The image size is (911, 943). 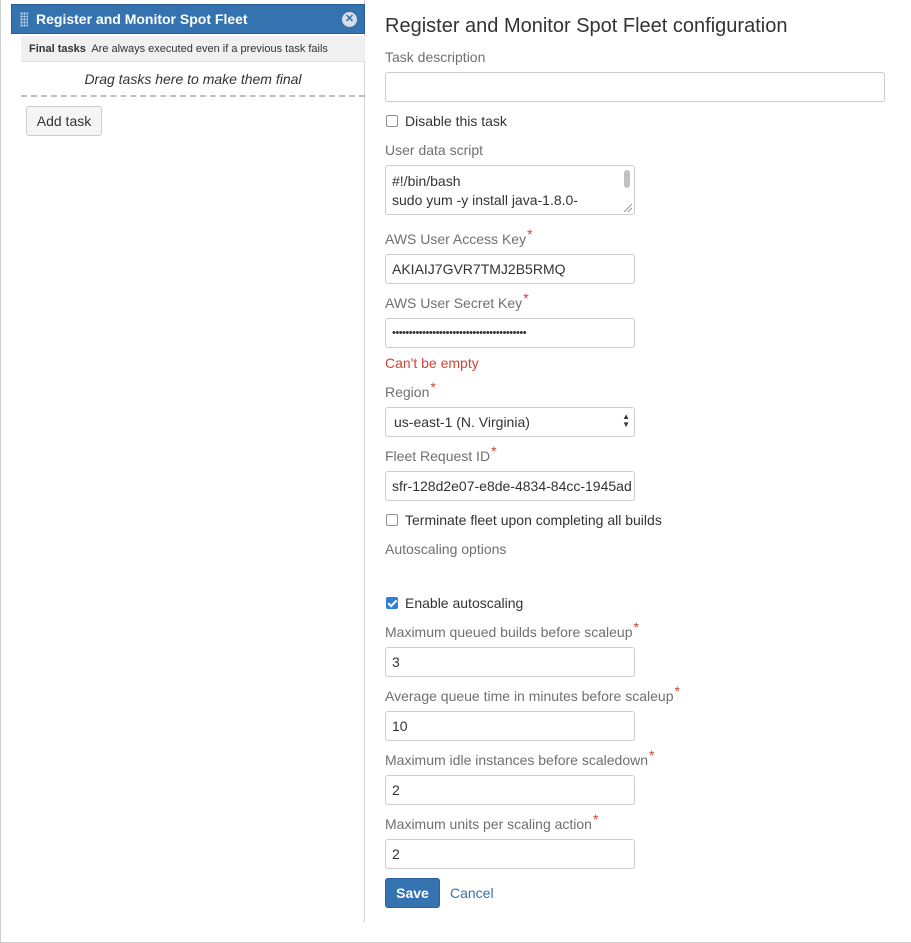 What do you see at coordinates (435, 57) in the screenshot?
I see `task-description-label: Task description` at bounding box center [435, 57].